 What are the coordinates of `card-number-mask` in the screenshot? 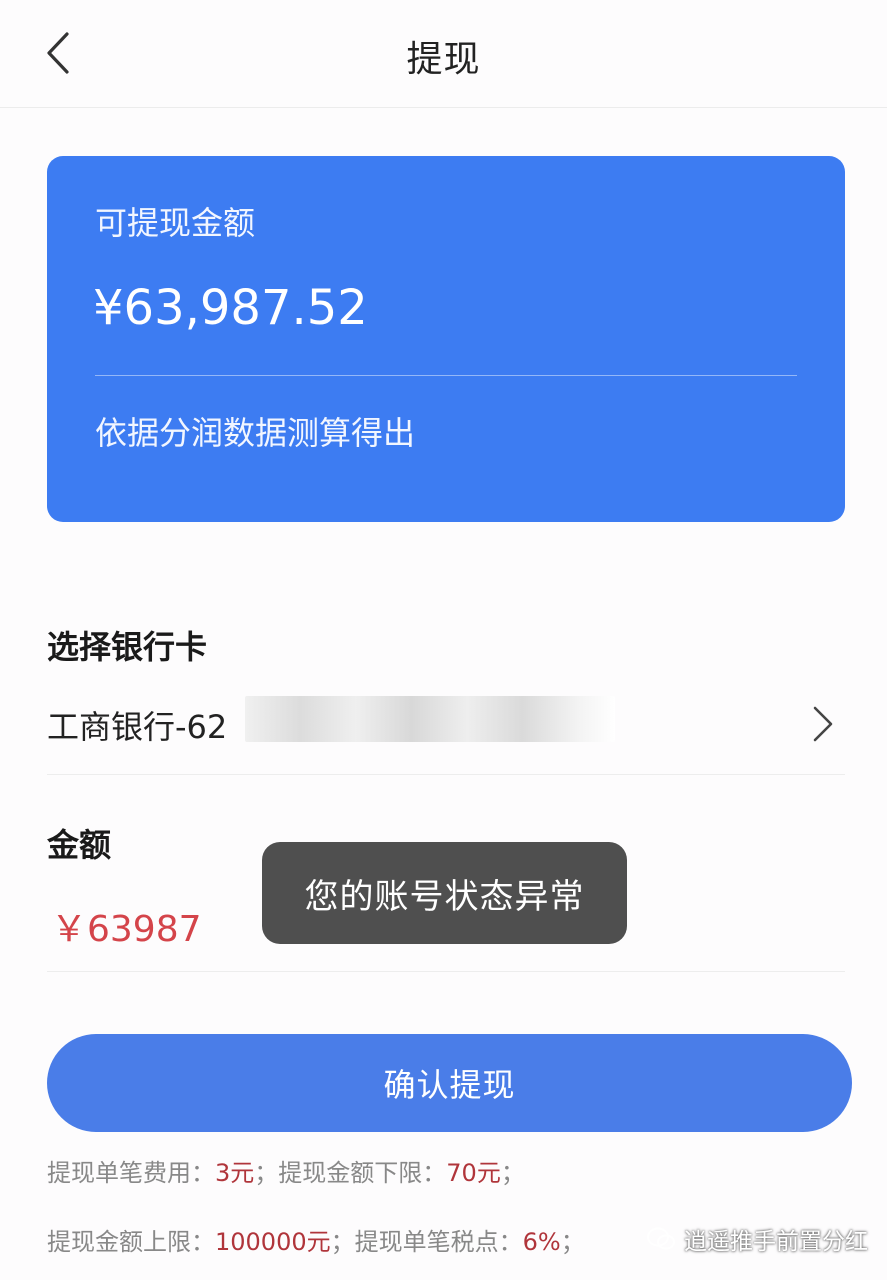 It's located at (430, 719).